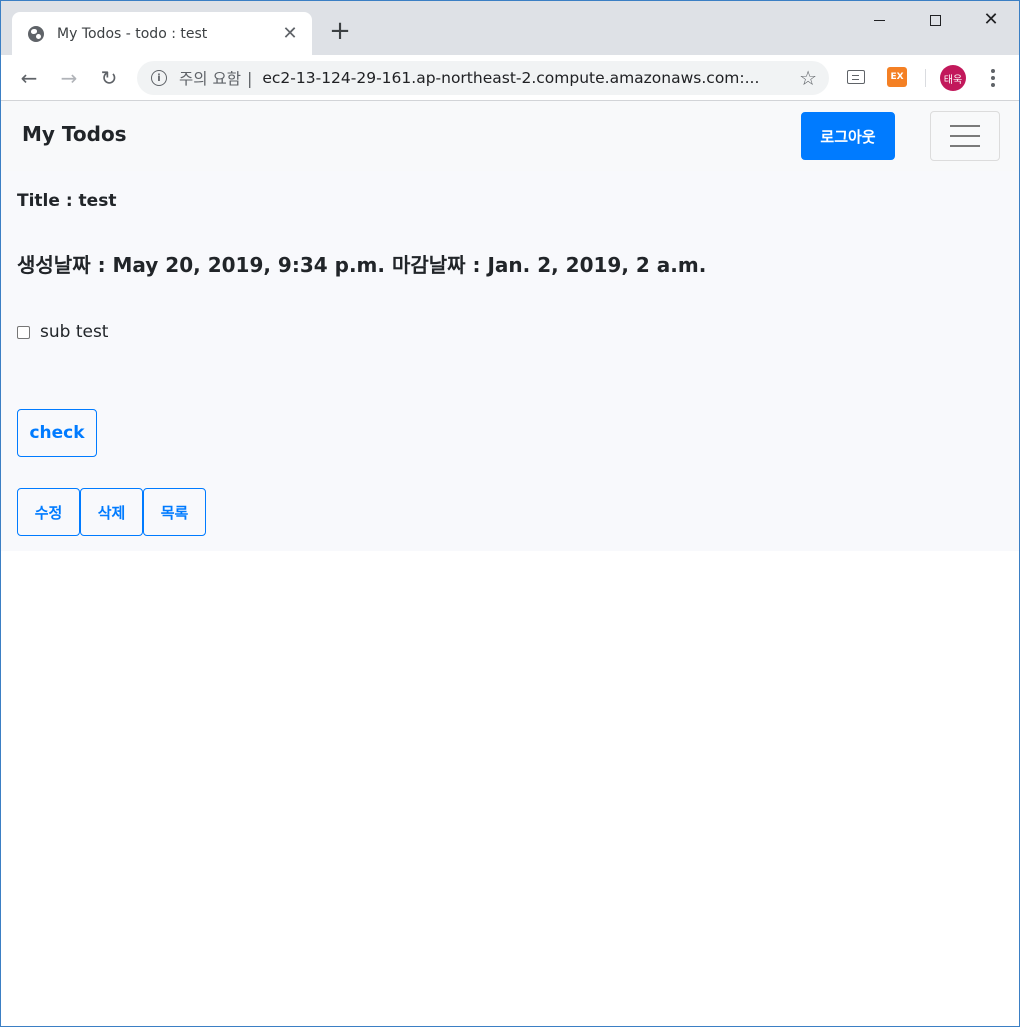 This screenshot has width=1020, height=1027. I want to click on list-button: 목록, so click(174, 512).